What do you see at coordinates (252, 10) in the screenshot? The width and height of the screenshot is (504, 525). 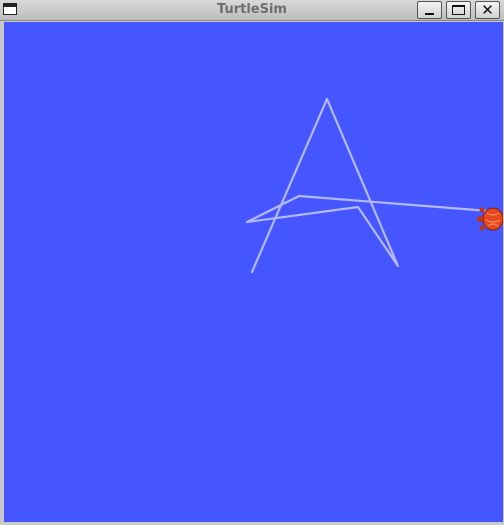 I see `title-bar: TurtleSim ✕` at bounding box center [252, 10].